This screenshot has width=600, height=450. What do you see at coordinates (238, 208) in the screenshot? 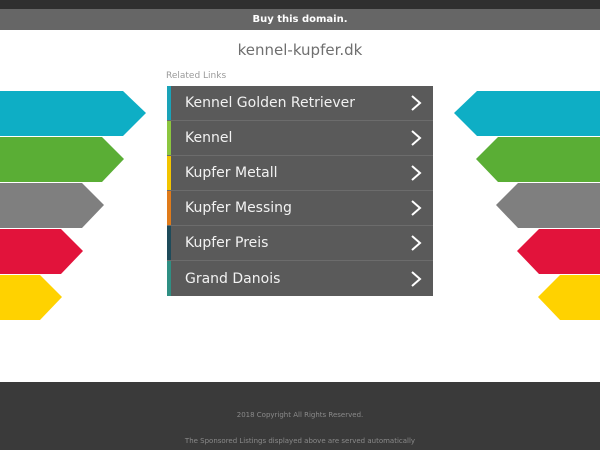
I see `link-label: Kupfer Messing` at bounding box center [238, 208].